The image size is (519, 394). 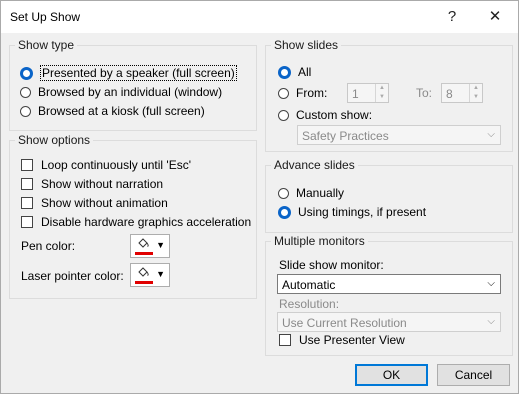 I want to click on to-label: To:, so click(x=424, y=93).